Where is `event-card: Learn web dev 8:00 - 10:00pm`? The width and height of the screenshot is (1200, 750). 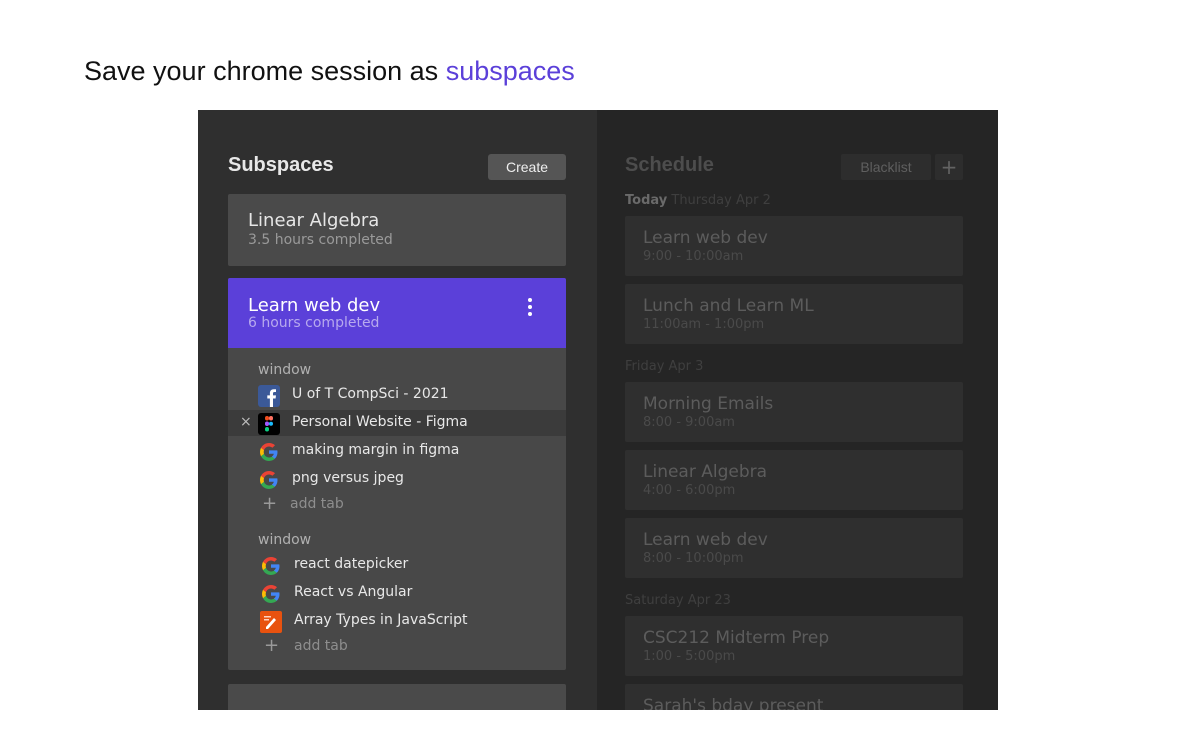 event-card: Learn web dev 8:00 - 10:00pm is located at coordinates (794, 548).